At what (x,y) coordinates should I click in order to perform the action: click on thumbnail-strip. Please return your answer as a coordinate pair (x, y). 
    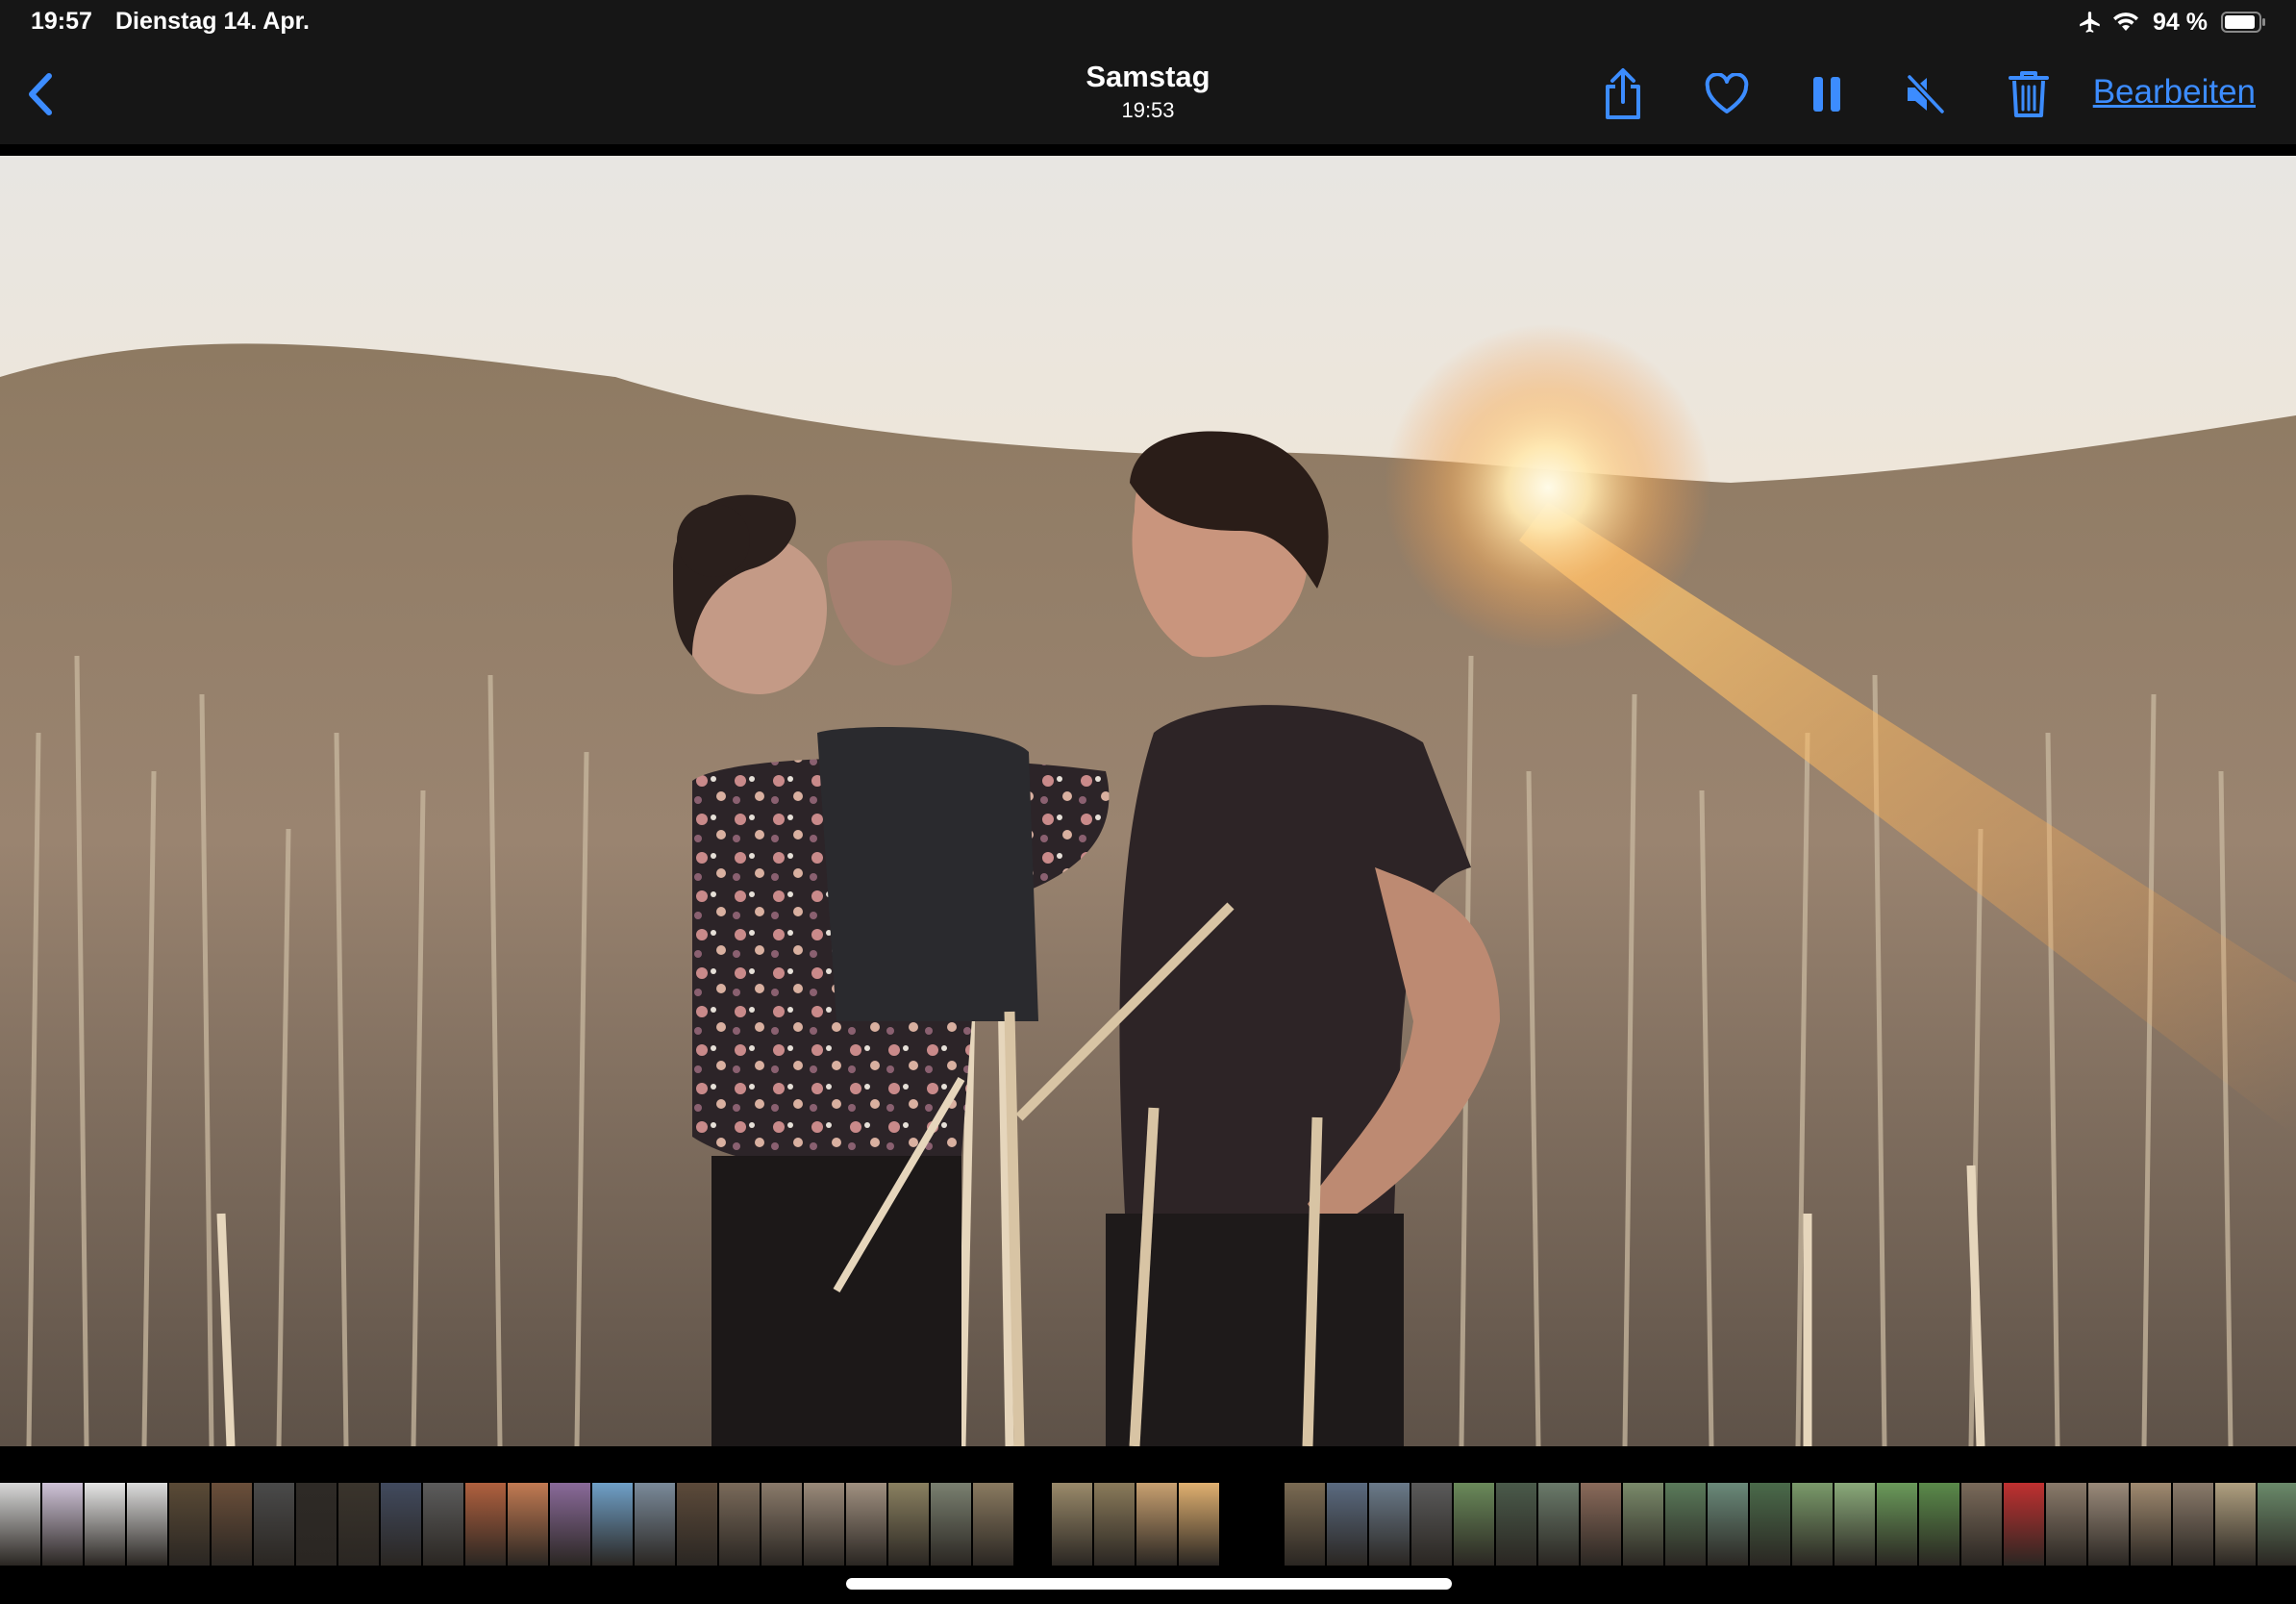
    Looking at the image, I should click on (1148, 1525).